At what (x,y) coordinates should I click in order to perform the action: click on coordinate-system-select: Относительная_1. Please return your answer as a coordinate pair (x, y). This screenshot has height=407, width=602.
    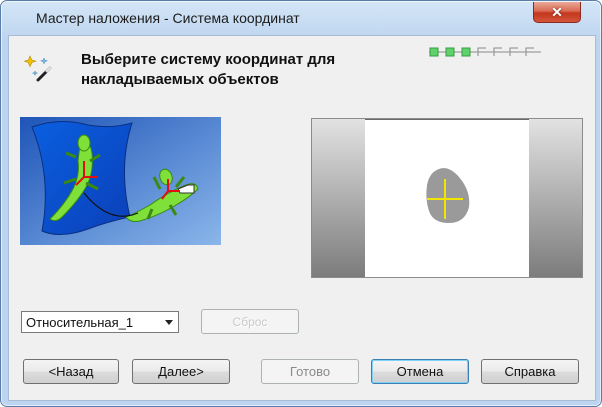
    Looking at the image, I should click on (100, 322).